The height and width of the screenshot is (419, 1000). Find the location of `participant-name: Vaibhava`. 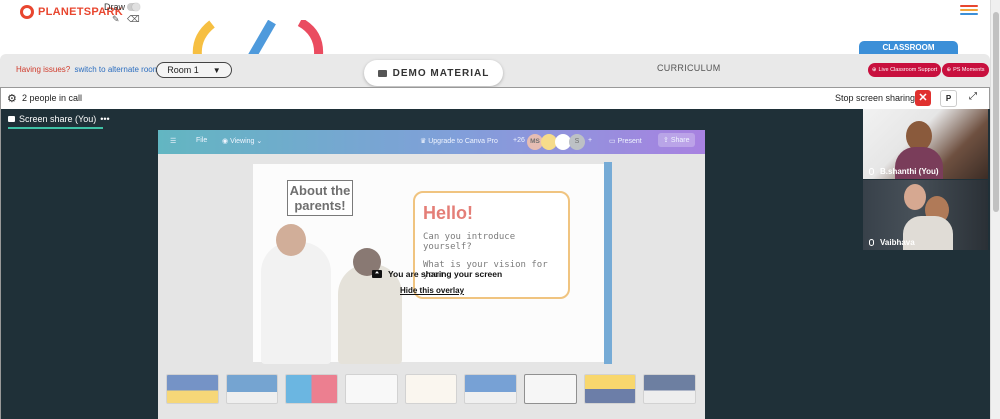

participant-name: Vaibhava is located at coordinates (897, 242).